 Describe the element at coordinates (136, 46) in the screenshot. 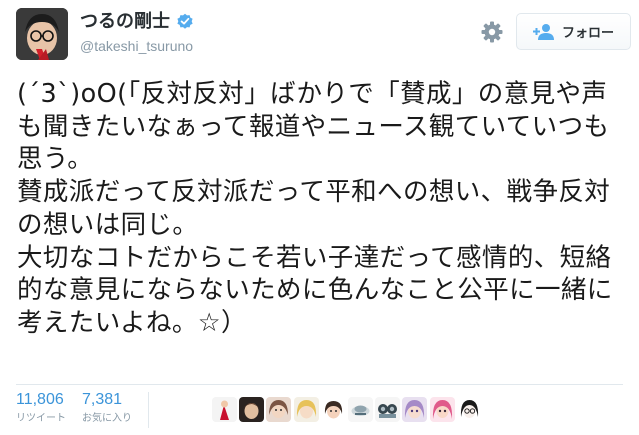

I see `user-handle: @takeshi_tsuruno` at that location.